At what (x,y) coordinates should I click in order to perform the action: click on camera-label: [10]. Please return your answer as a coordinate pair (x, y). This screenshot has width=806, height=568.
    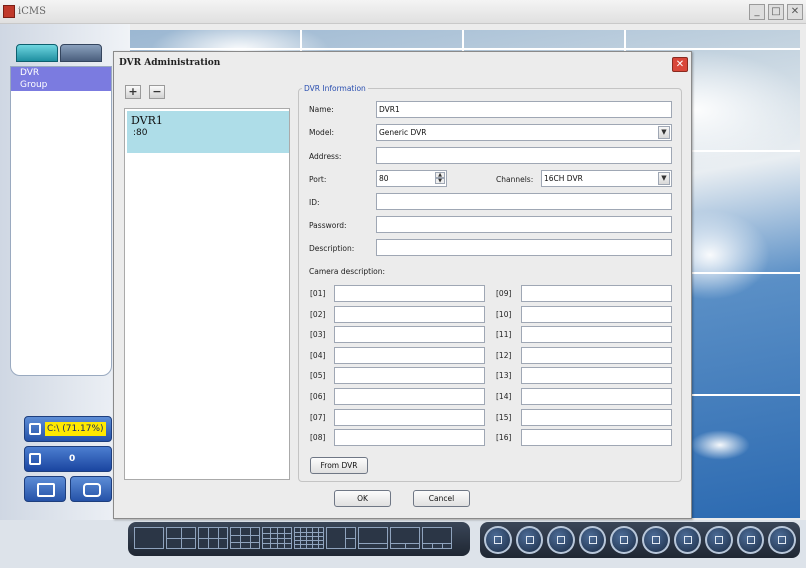
    Looking at the image, I should click on (504, 314).